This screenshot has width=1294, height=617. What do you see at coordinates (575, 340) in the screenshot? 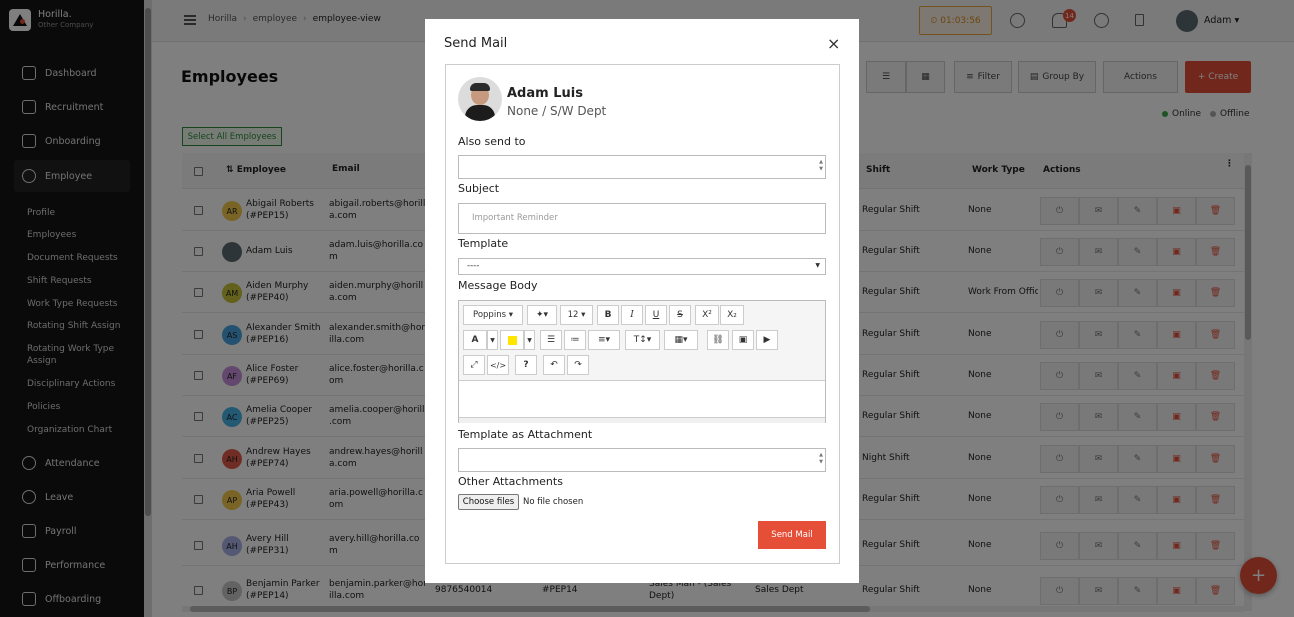
I see `numbered-list-icon: ≔` at bounding box center [575, 340].